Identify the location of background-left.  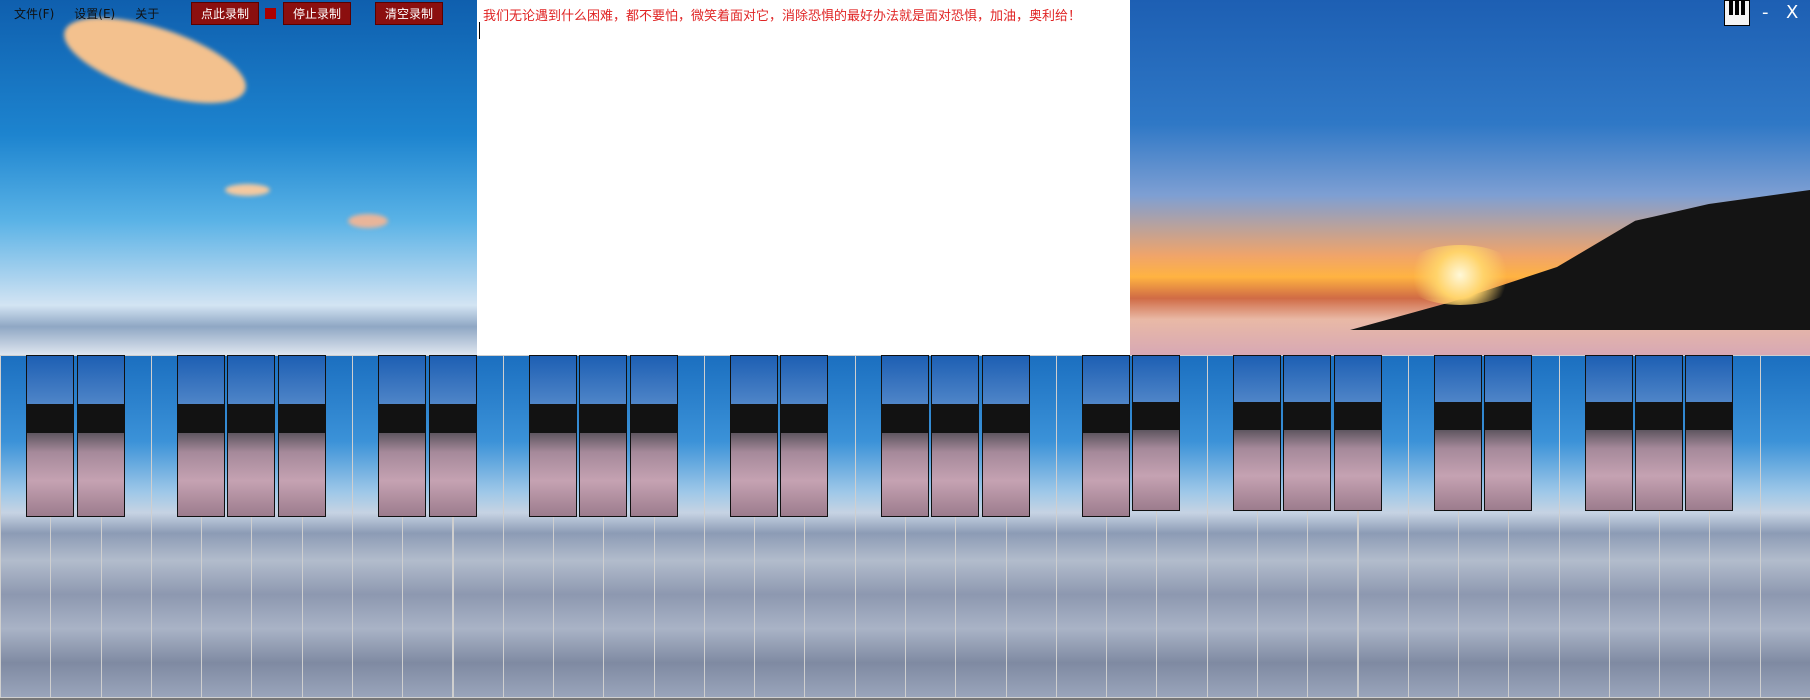
(238, 177).